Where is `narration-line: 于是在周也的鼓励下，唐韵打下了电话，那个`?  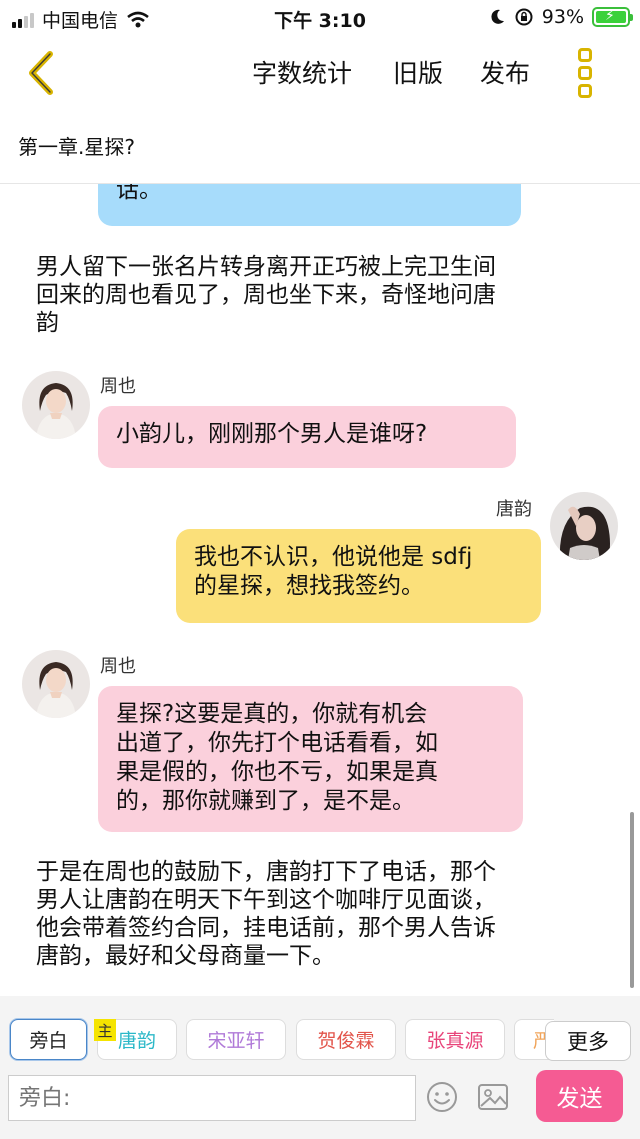 narration-line: 于是在周也的鼓励下，唐韵打下了电话，那个 is located at coordinates (266, 872).